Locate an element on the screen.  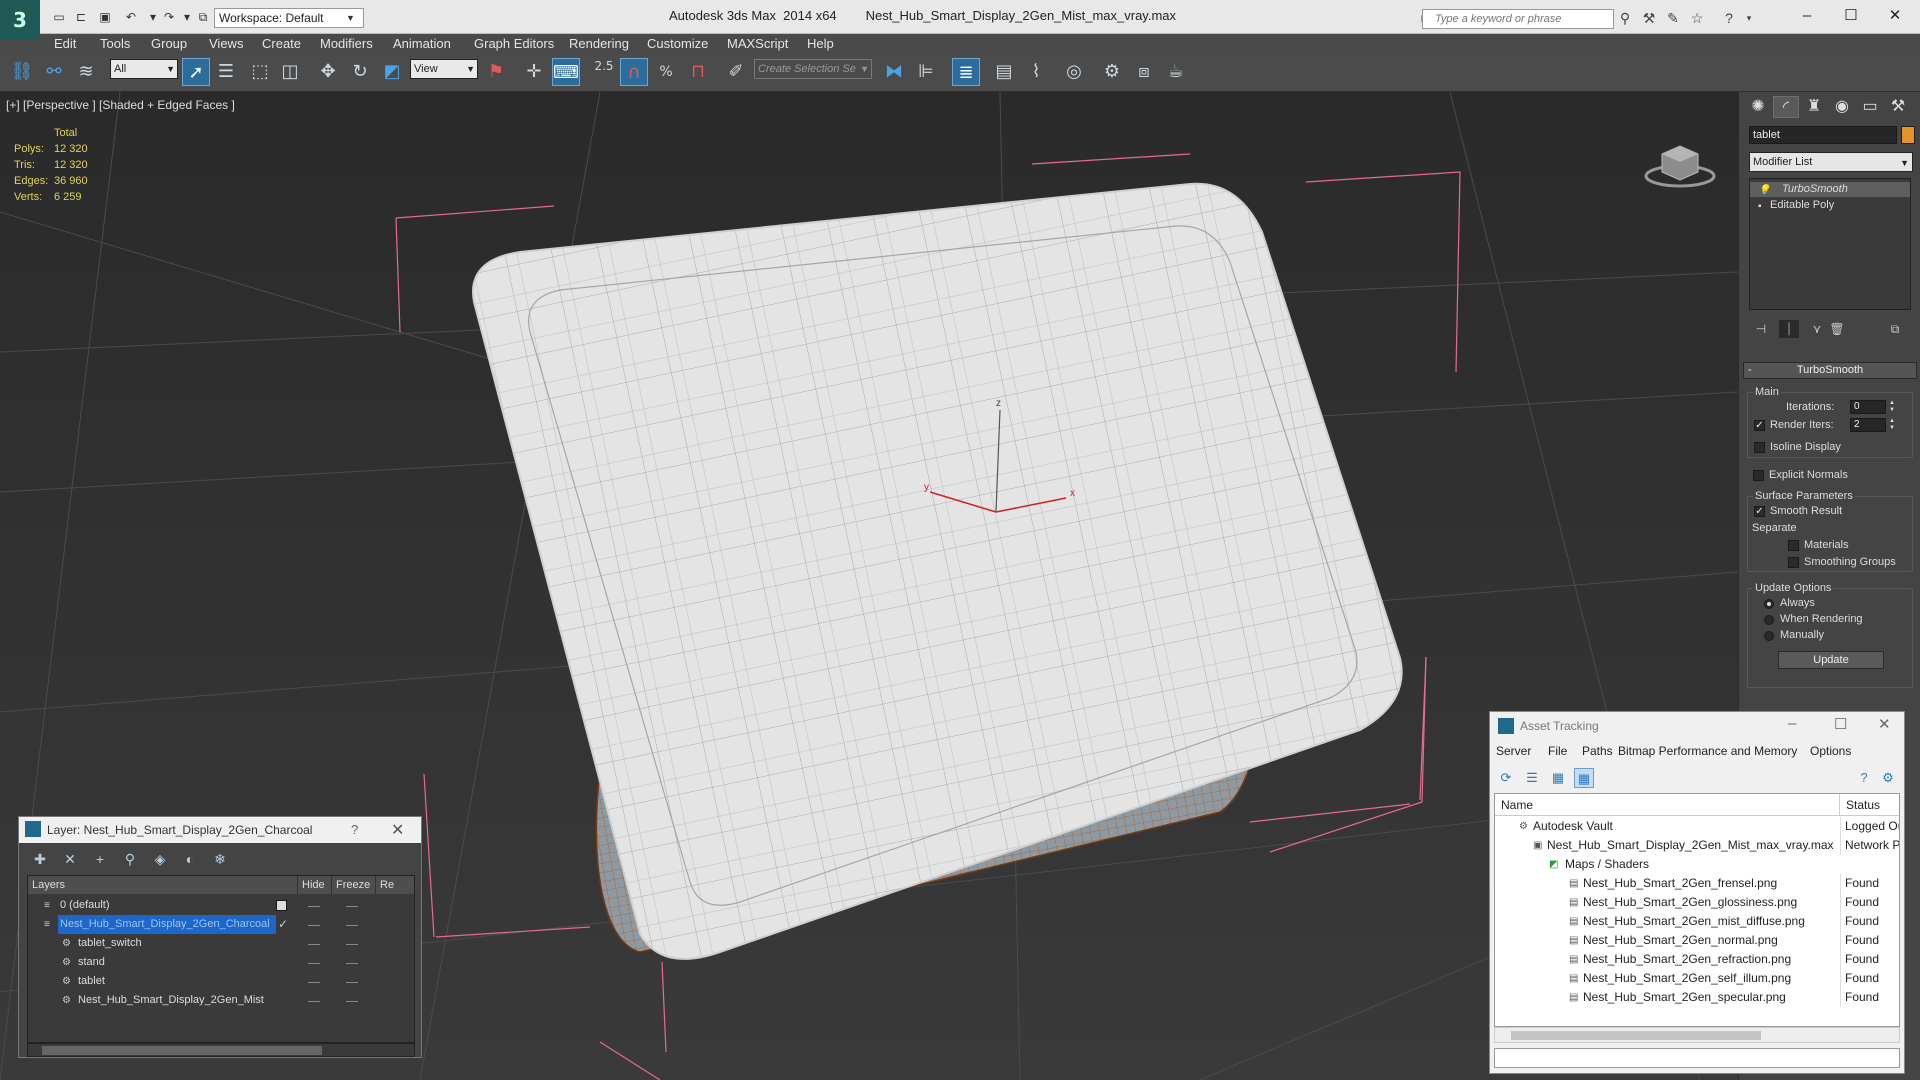
asset-menu-server: Server is located at coordinates (1513, 751).